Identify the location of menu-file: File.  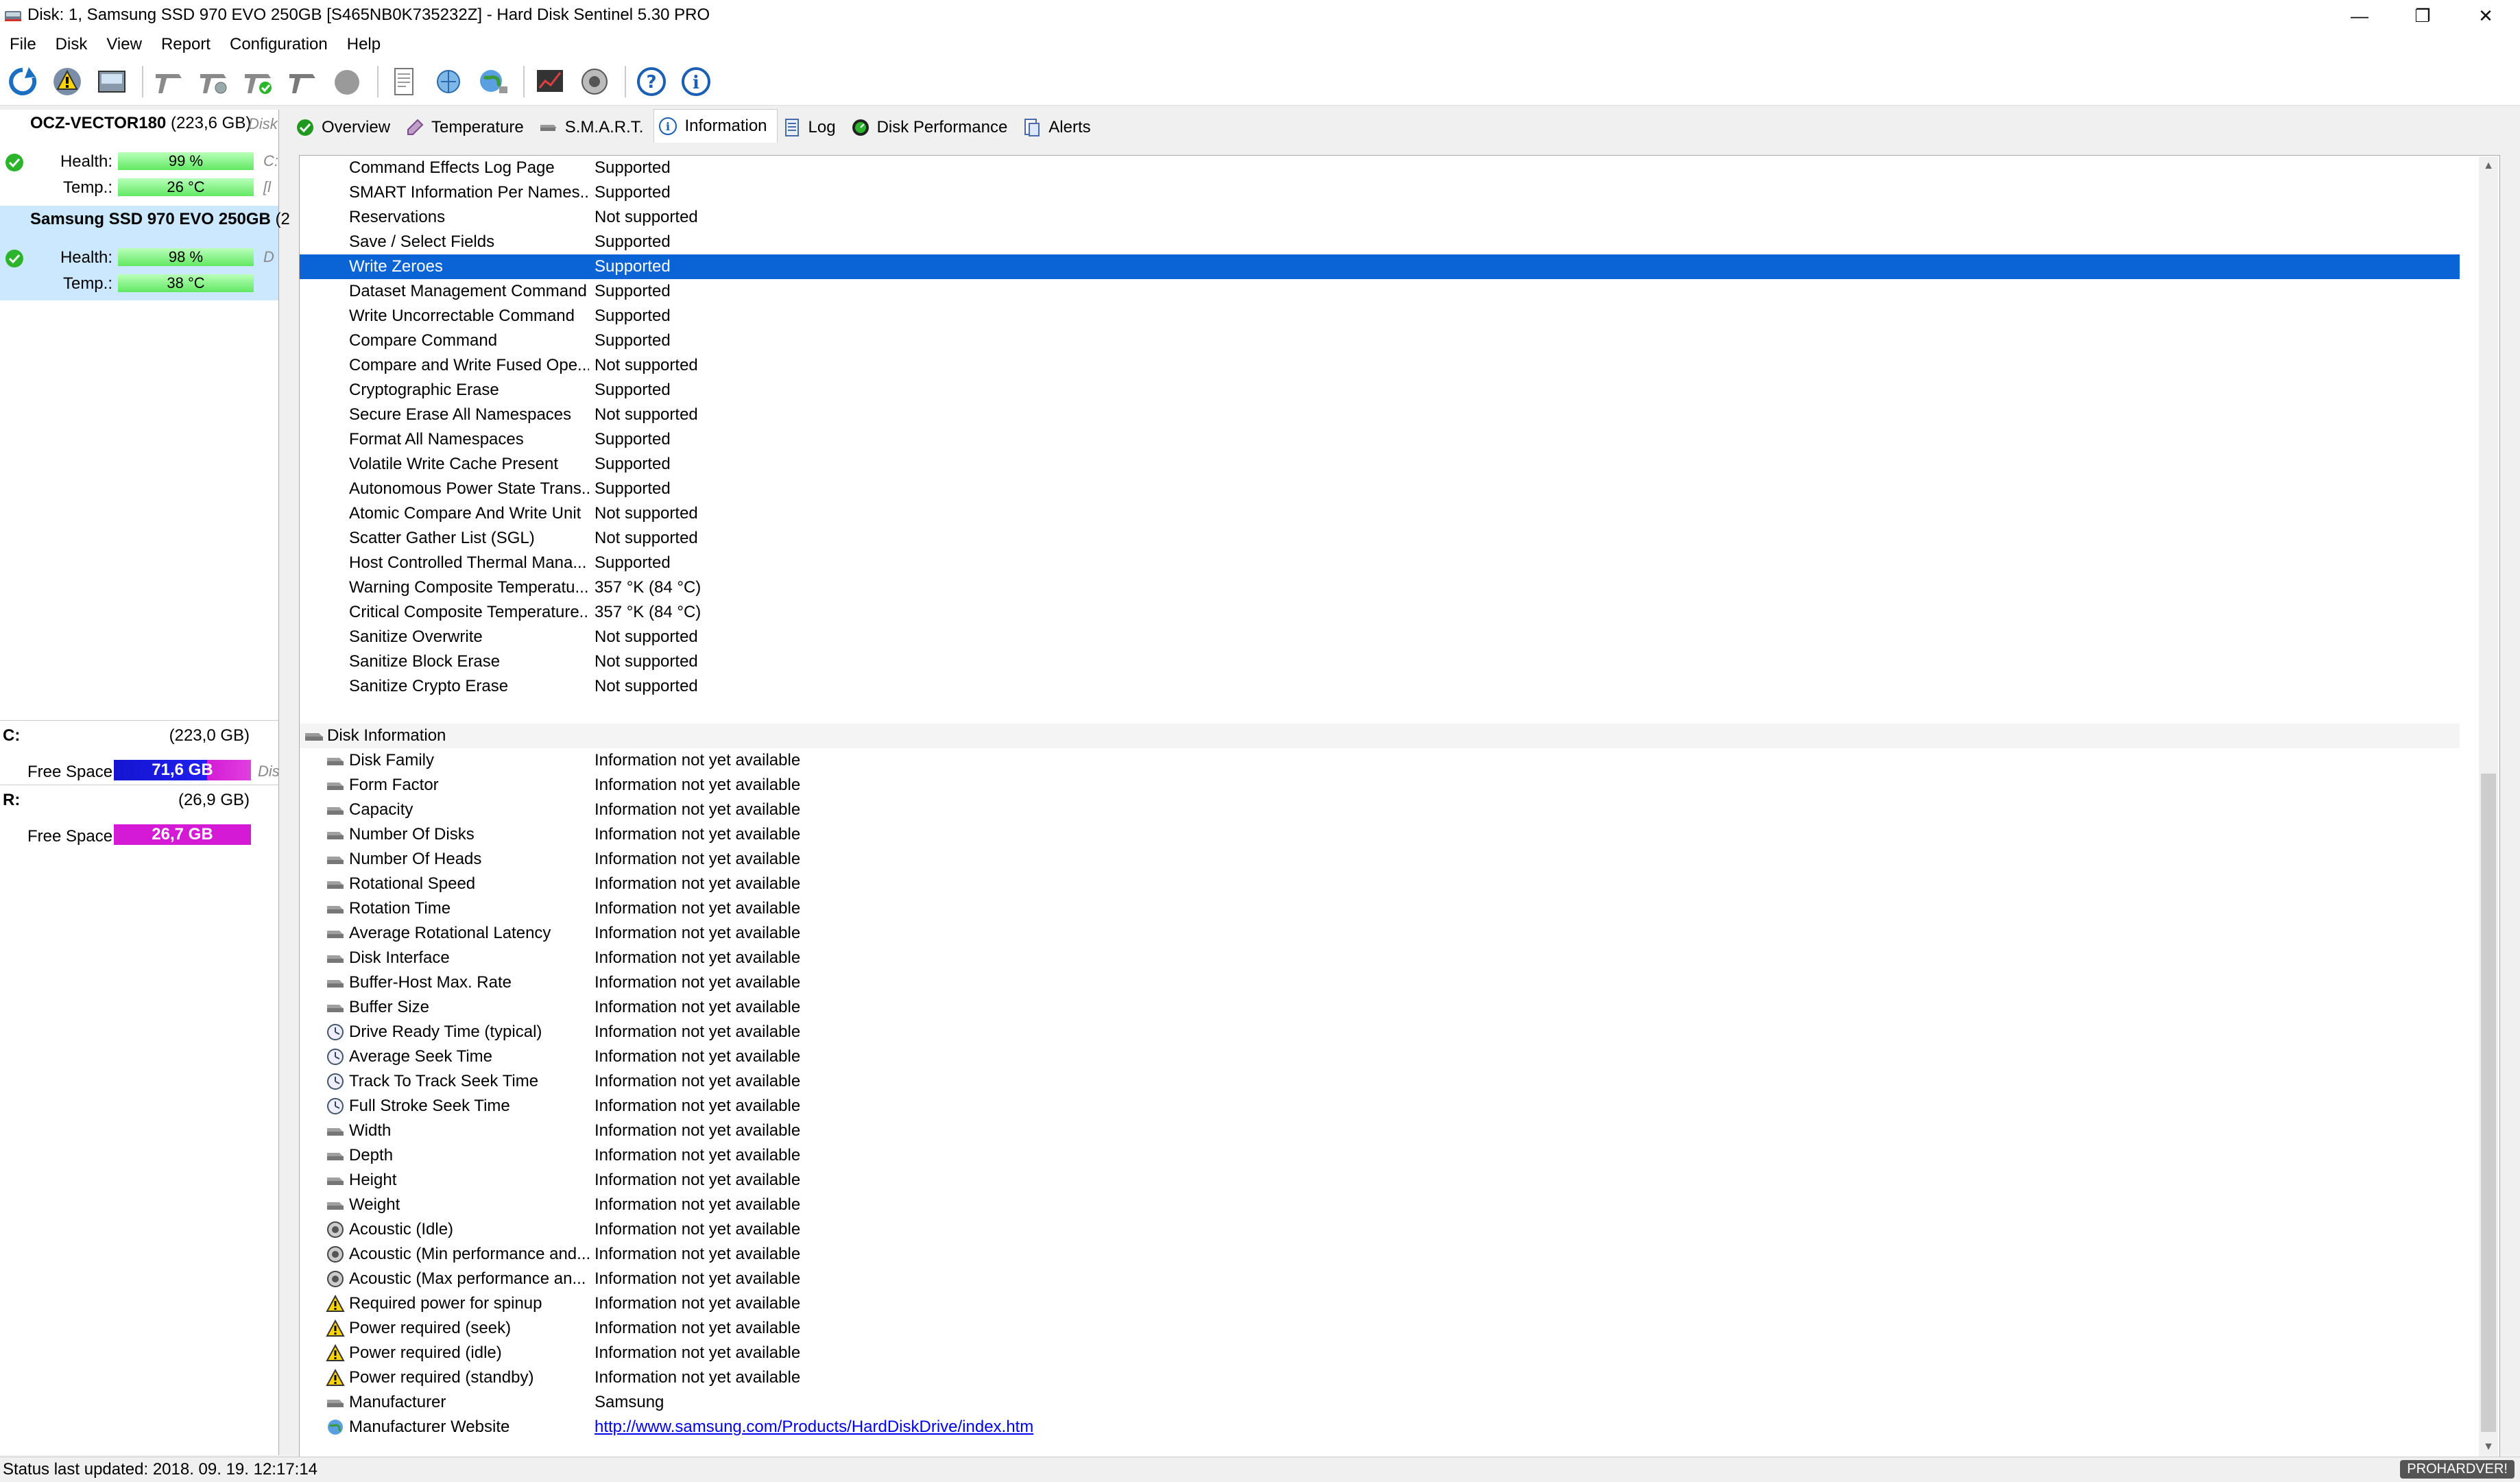
(23, 45).